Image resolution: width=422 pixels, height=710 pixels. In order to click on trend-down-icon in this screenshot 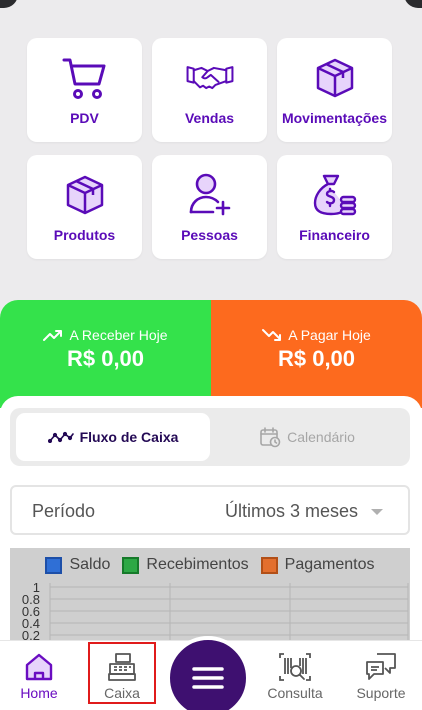, I will do `click(272, 335)`.